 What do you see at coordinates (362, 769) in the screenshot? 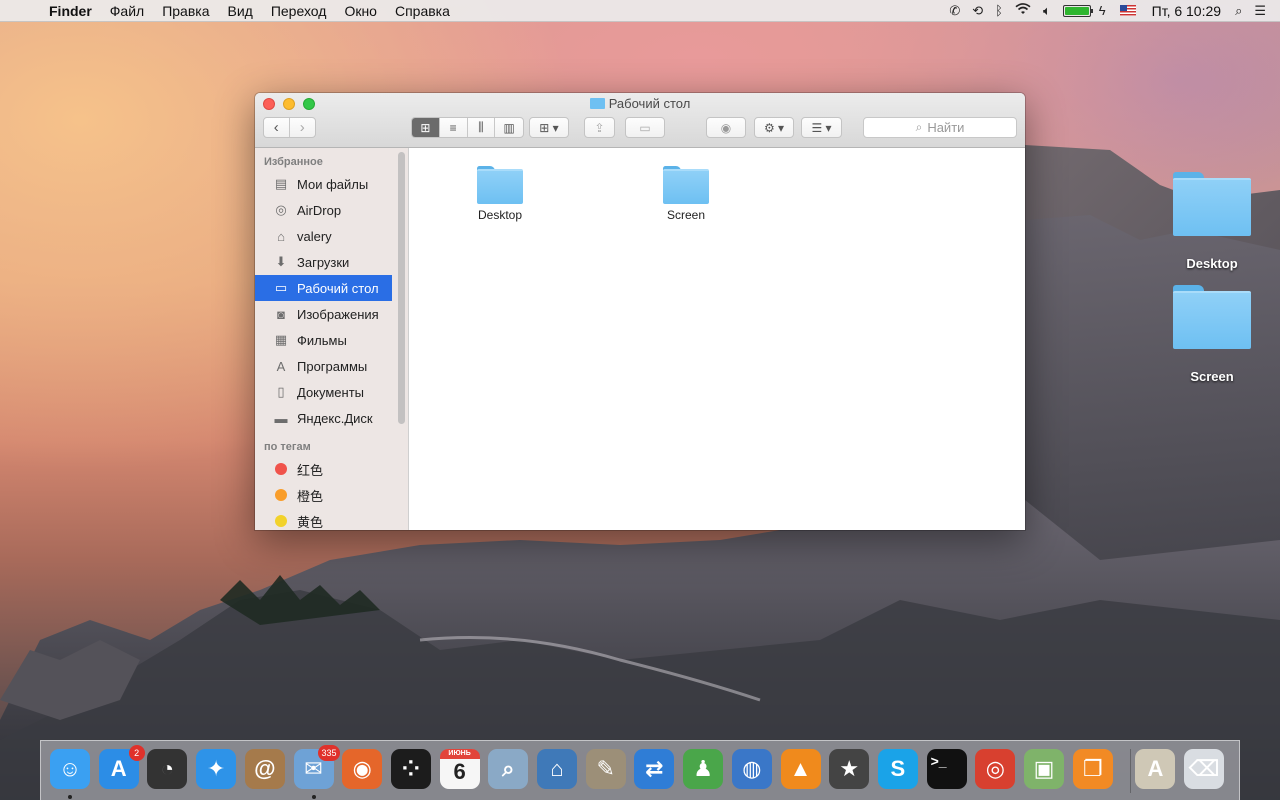
I see `firefox-icon: ◉` at bounding box center [362, 769].